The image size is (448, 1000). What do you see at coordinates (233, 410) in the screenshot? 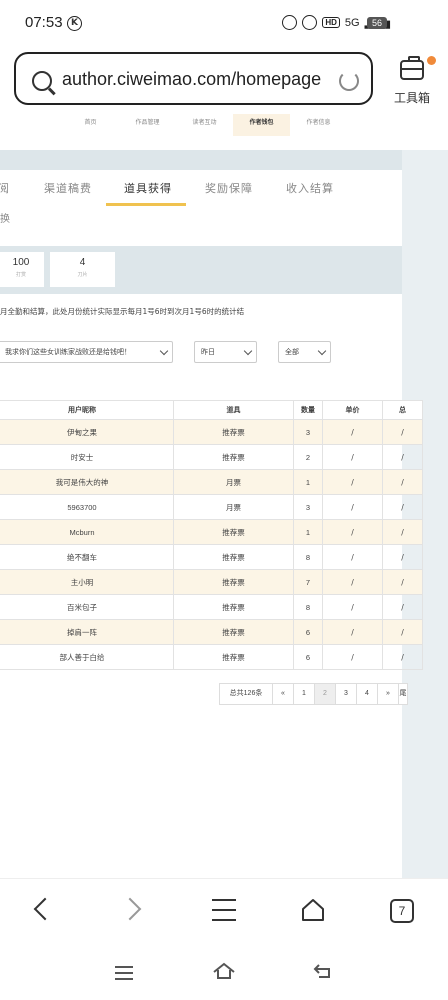
I see `col-header-prop: 道具` at bounding box center [233, 410].